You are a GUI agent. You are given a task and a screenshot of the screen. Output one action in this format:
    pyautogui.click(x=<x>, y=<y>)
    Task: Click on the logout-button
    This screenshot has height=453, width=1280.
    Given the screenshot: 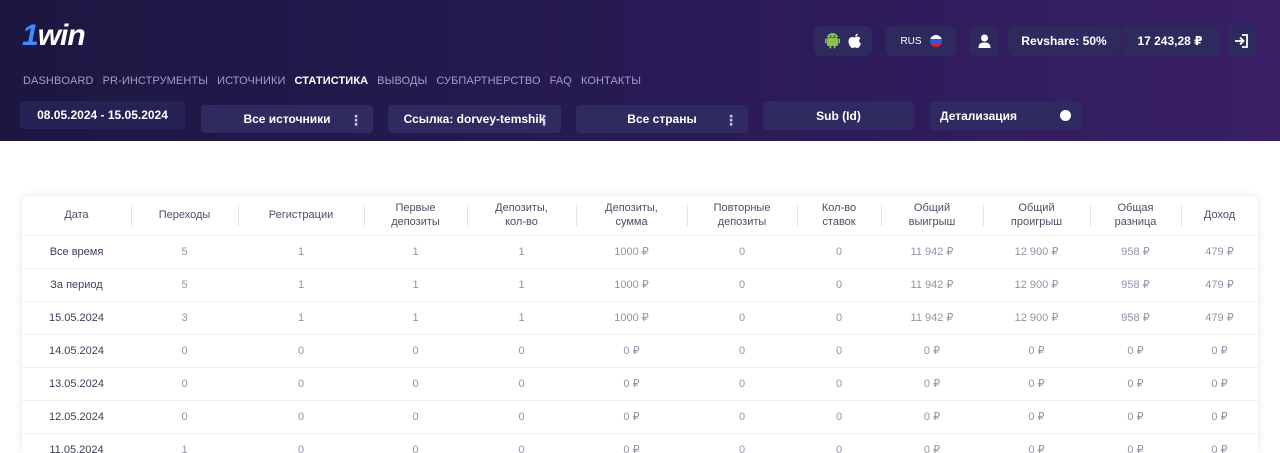 What is the action you would take?
    pyautogui.click(x=1241, y=41)
    